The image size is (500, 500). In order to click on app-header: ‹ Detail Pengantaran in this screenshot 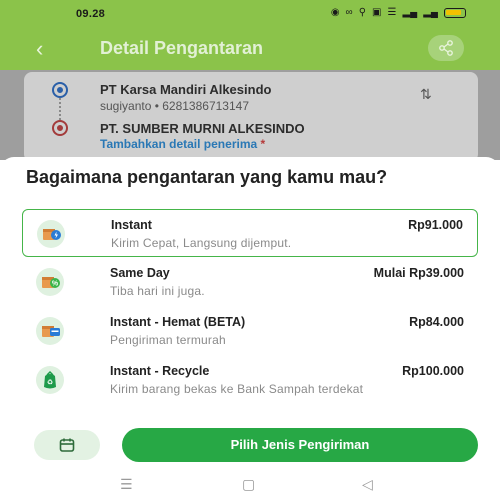, I will do `click(250, 49)`.